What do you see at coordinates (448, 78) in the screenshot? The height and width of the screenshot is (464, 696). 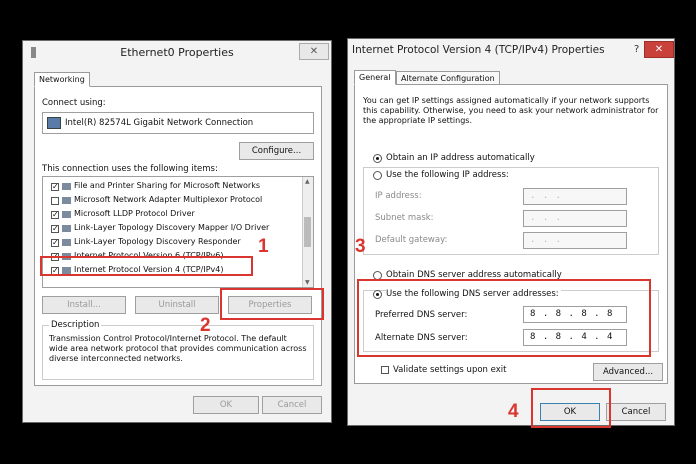 I see `tab-alternate-configuration: Alternate Configuration` at bounding box center [448, 78].